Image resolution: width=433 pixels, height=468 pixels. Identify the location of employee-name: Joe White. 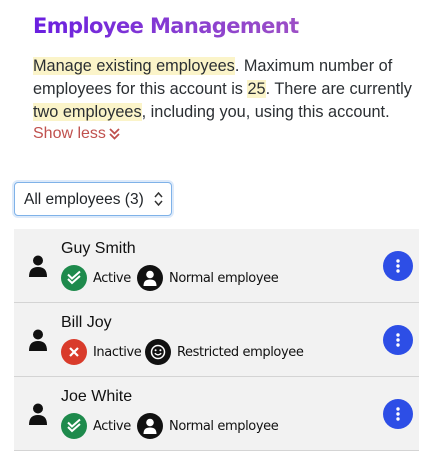
(97, 396).